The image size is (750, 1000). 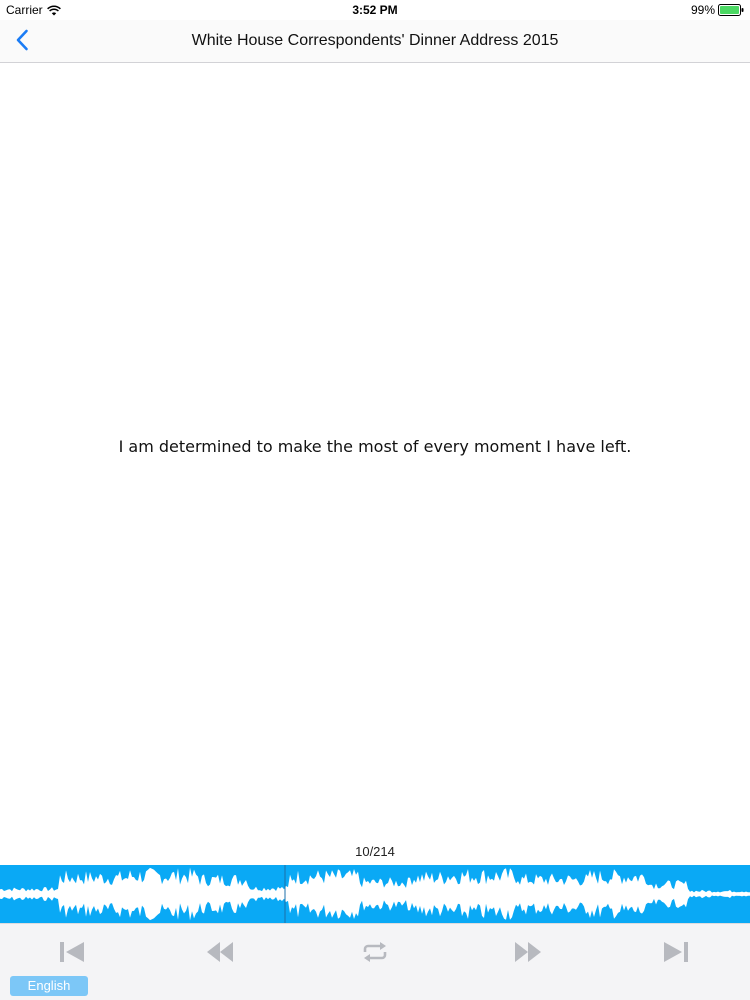 I want to click on rewind-button, so click(x=220, y=954).